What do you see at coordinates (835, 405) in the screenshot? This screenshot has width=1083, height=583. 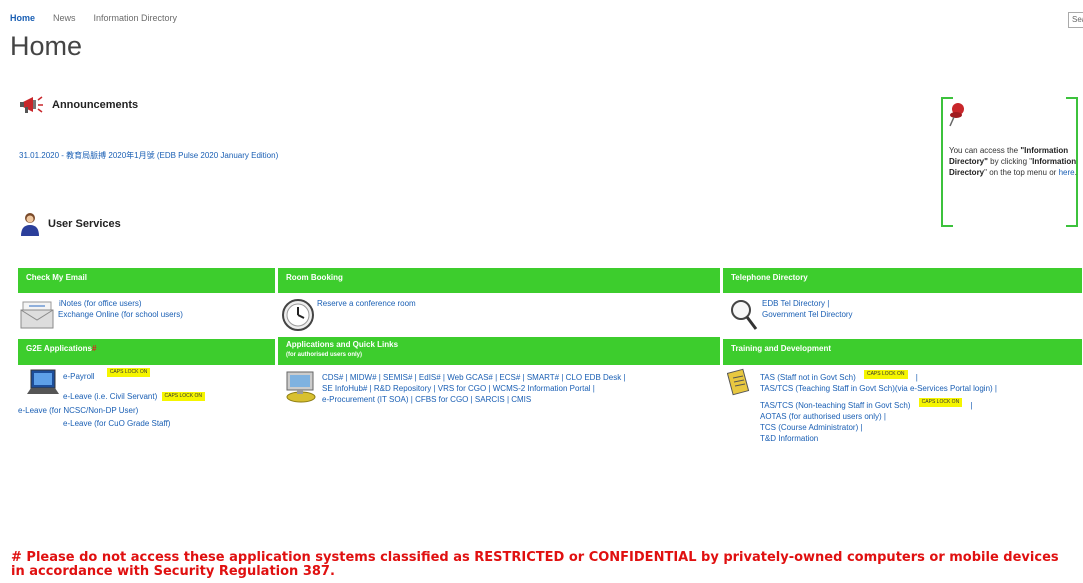 I see `tas-tcs-nonteaching-link: TAS/TCS (Non-teaching Staff in Govt Sch)` at bounding box center [835, 405].